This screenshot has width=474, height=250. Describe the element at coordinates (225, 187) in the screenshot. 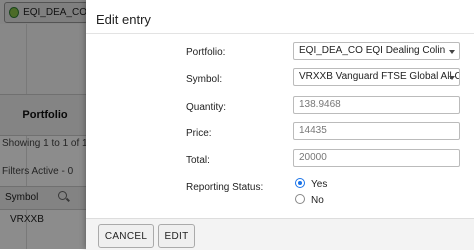

I see `reporting-status-label: Reporting Status:` at that location.